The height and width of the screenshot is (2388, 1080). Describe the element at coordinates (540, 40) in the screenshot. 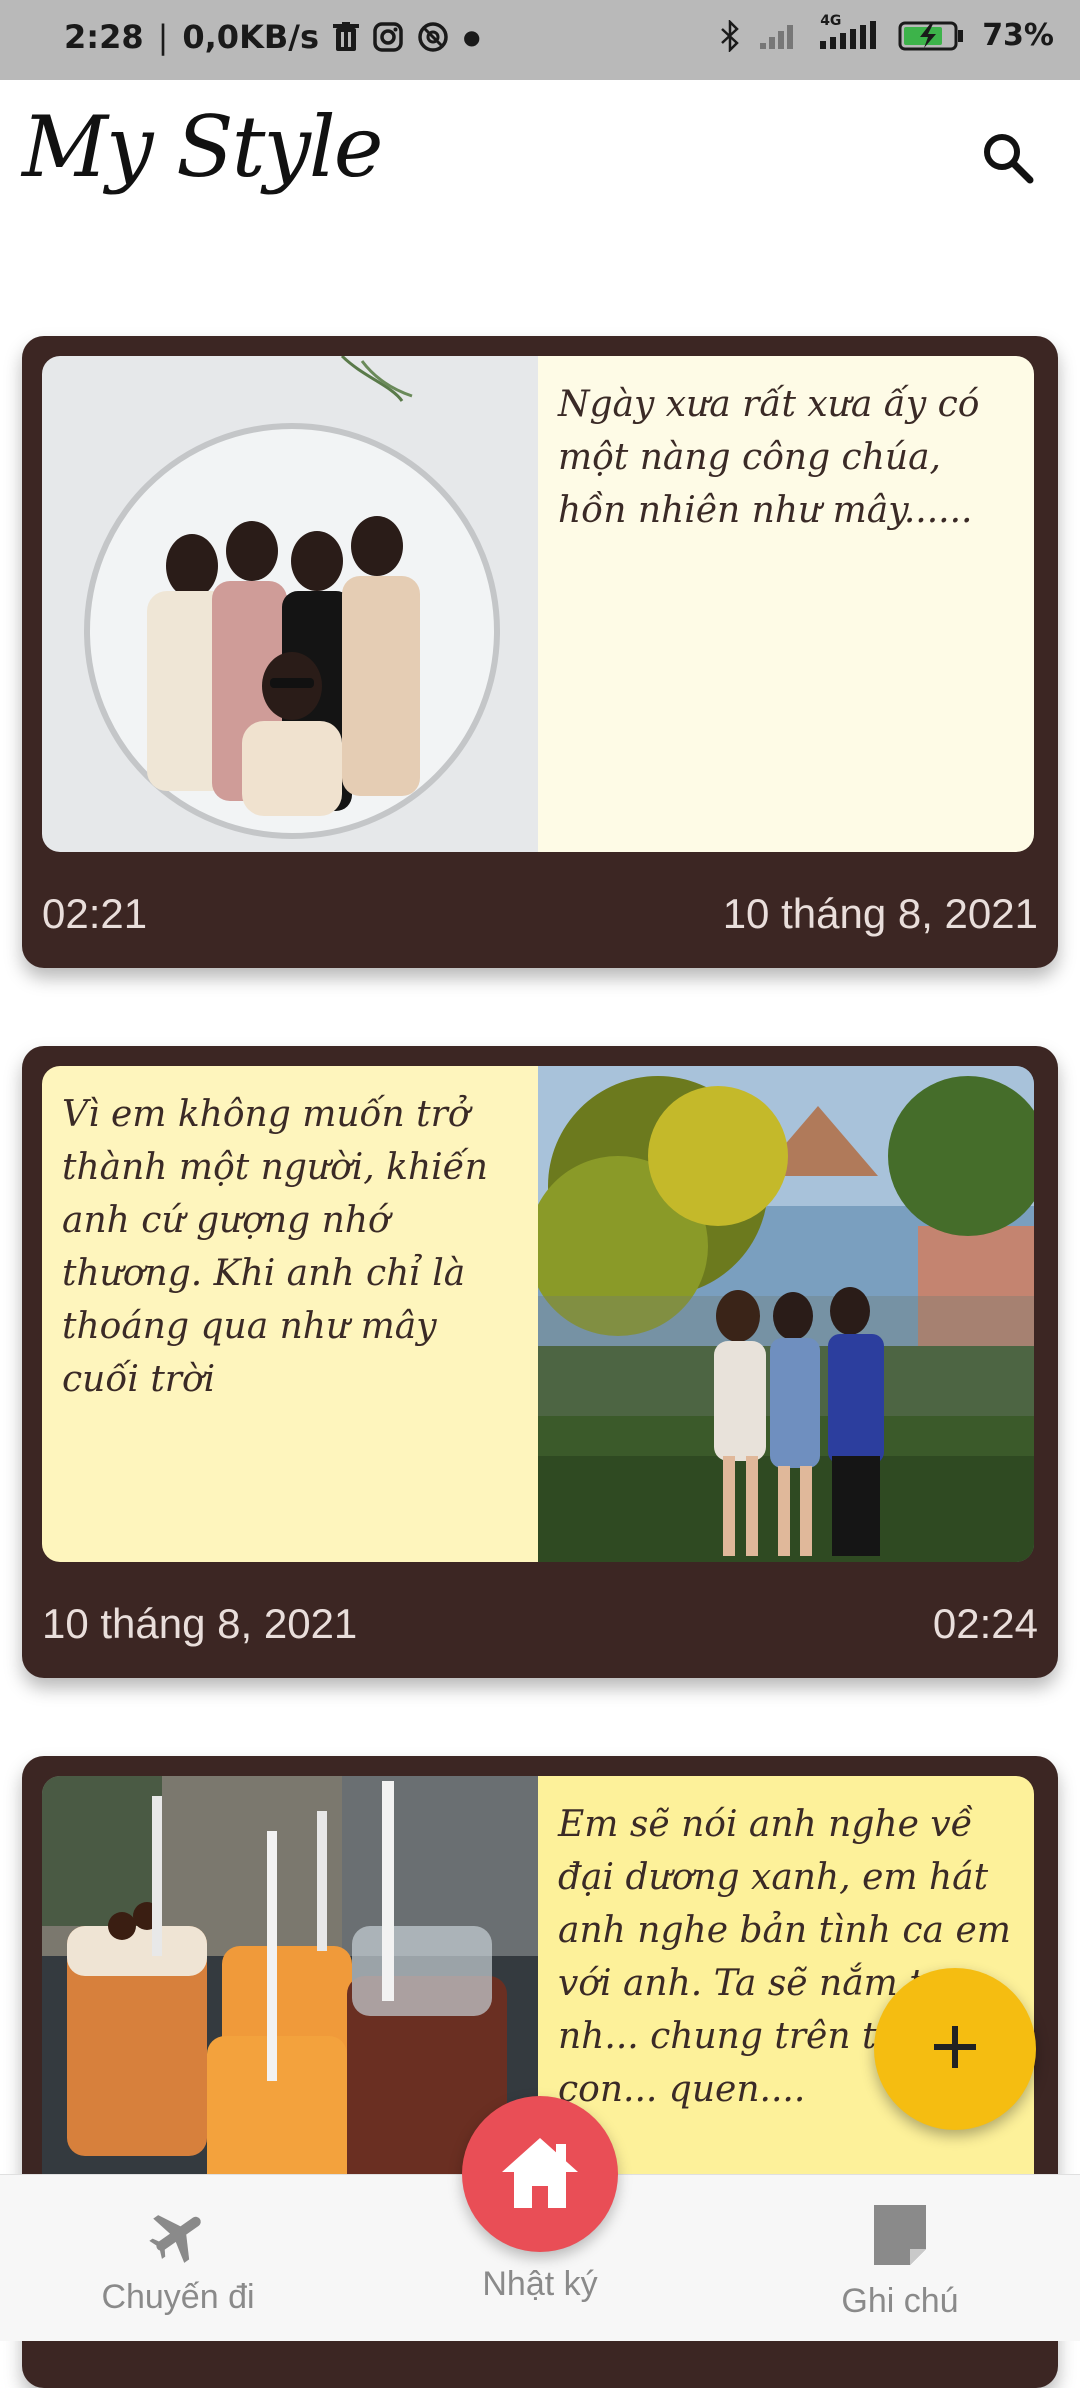

I see `status-bar: 2:28 | 0,0KB/s ● 4G 73%` at that location.